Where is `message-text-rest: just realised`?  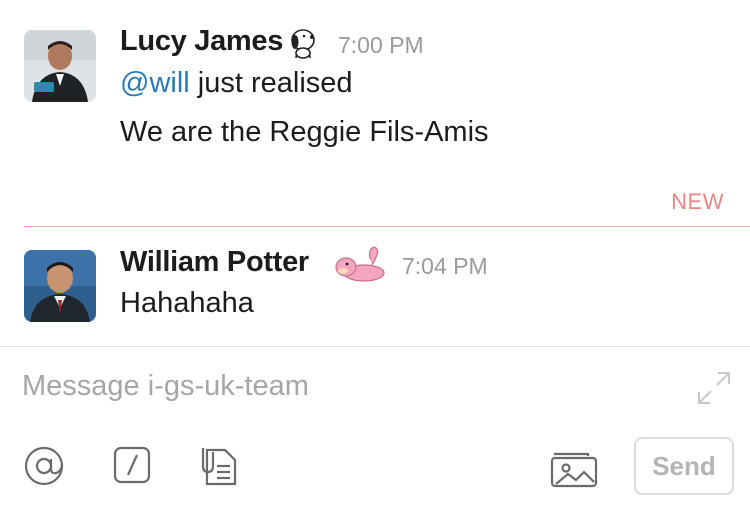 message-text-rest: just realised is located at coordinates (271, 83).